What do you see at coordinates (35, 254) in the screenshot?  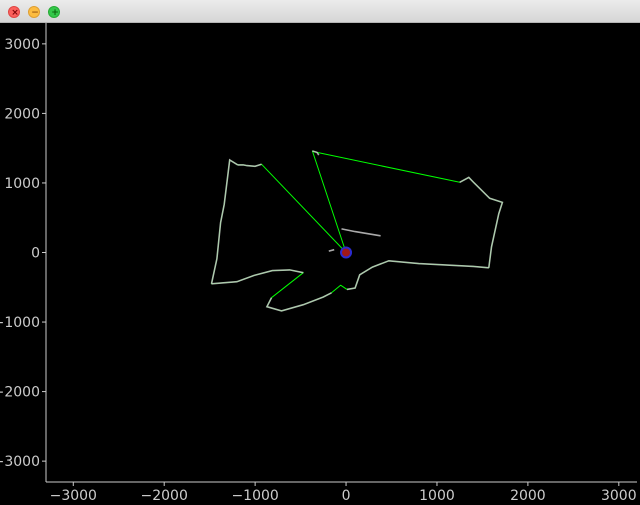 I see `y-tick-label: 0` at bounding box center [35, 254].